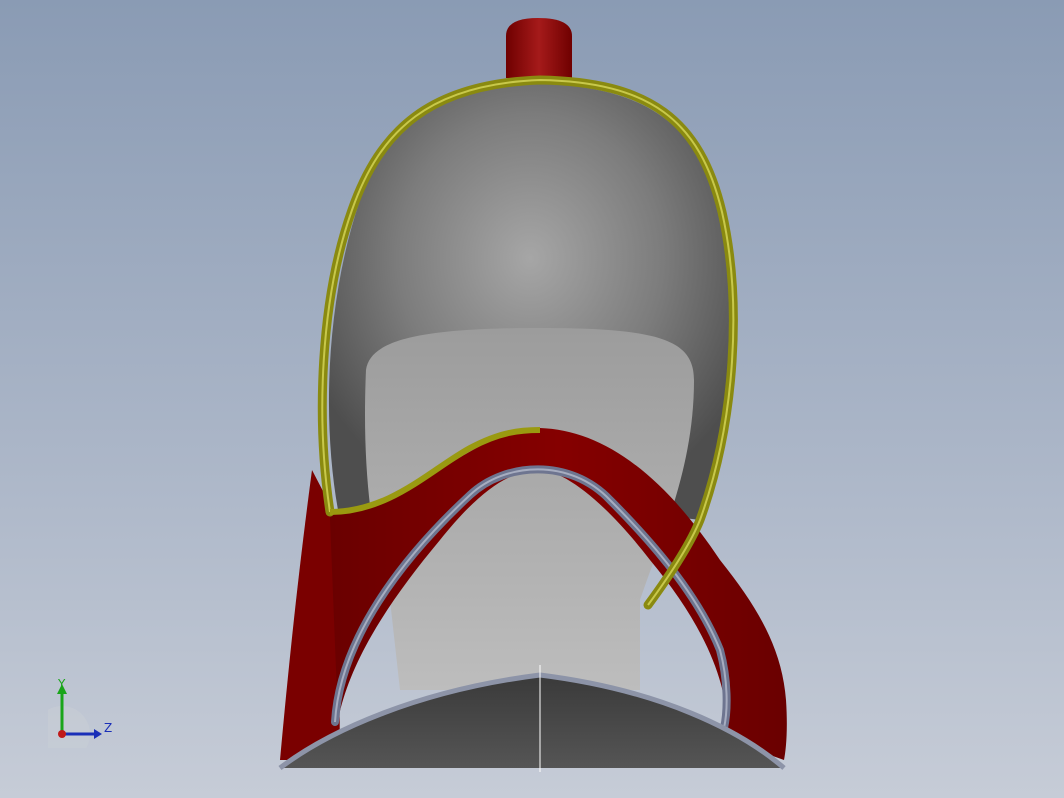  What do you see at coordinates (62, 734) in the screenshot?
I see `x-axis-dot` at bounding box center [62, 734].